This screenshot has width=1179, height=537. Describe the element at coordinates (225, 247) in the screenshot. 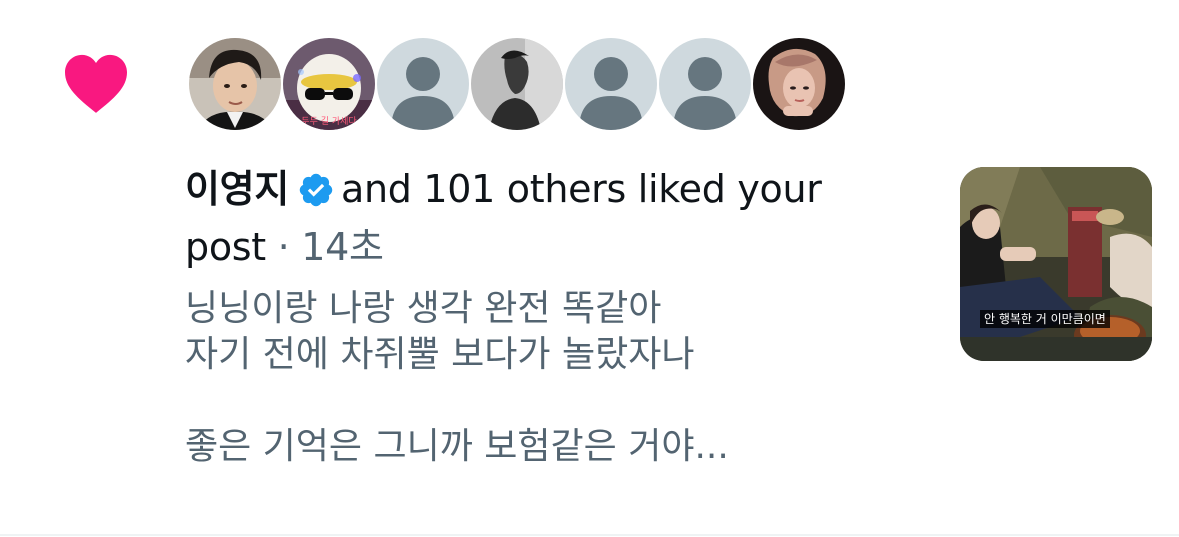

I see `action-text-continued: post` at that location.